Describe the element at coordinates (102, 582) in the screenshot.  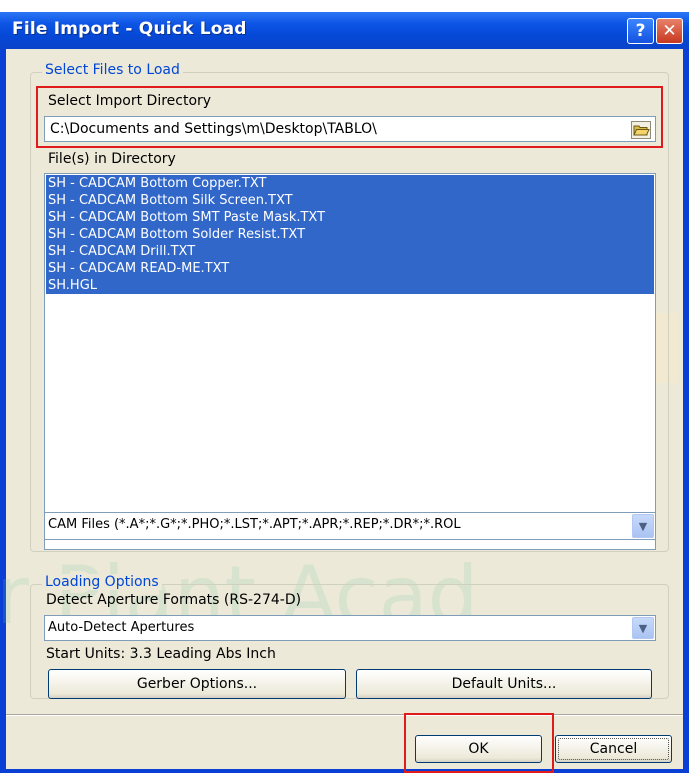
I see `loading-options-group-title: Loading Options` at that location.